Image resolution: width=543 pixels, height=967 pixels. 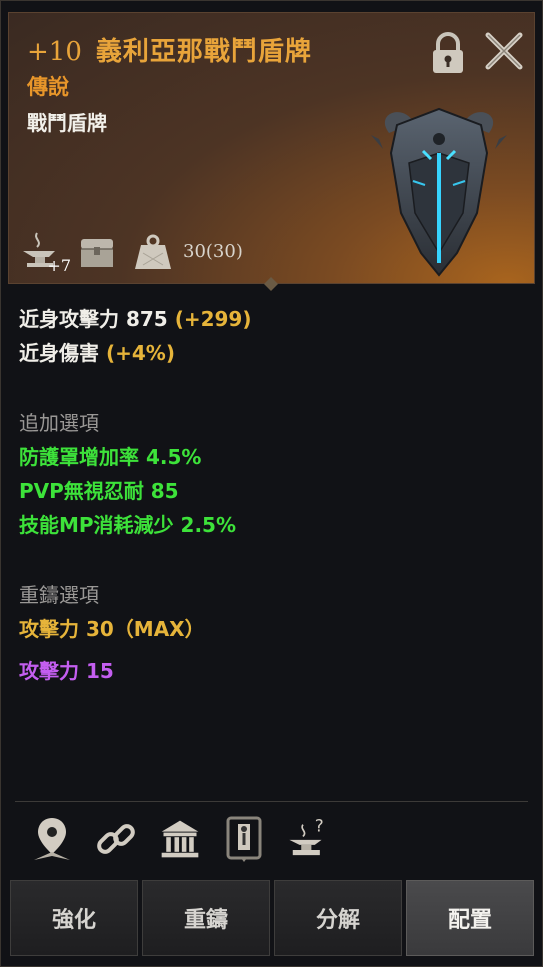 I want to click on reforge-option: 攻擊力 15, so click(x=66, y=671).